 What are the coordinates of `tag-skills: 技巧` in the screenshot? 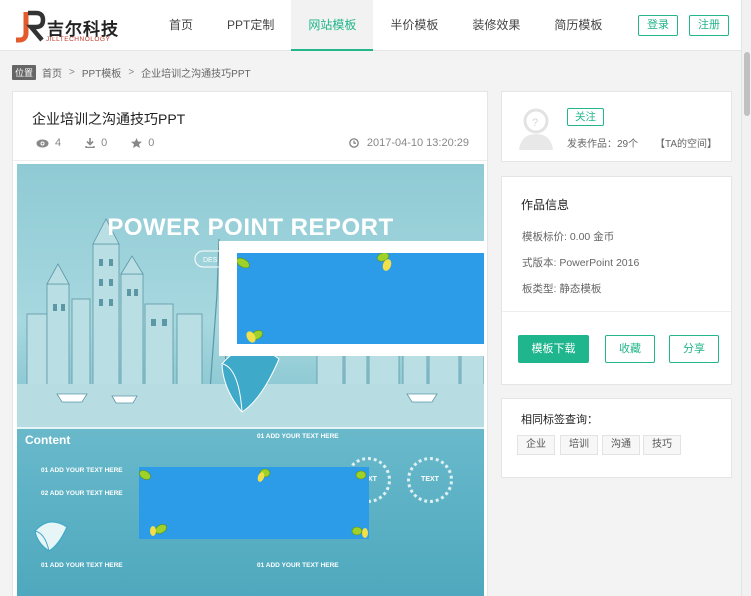 It's located at (662, 445).